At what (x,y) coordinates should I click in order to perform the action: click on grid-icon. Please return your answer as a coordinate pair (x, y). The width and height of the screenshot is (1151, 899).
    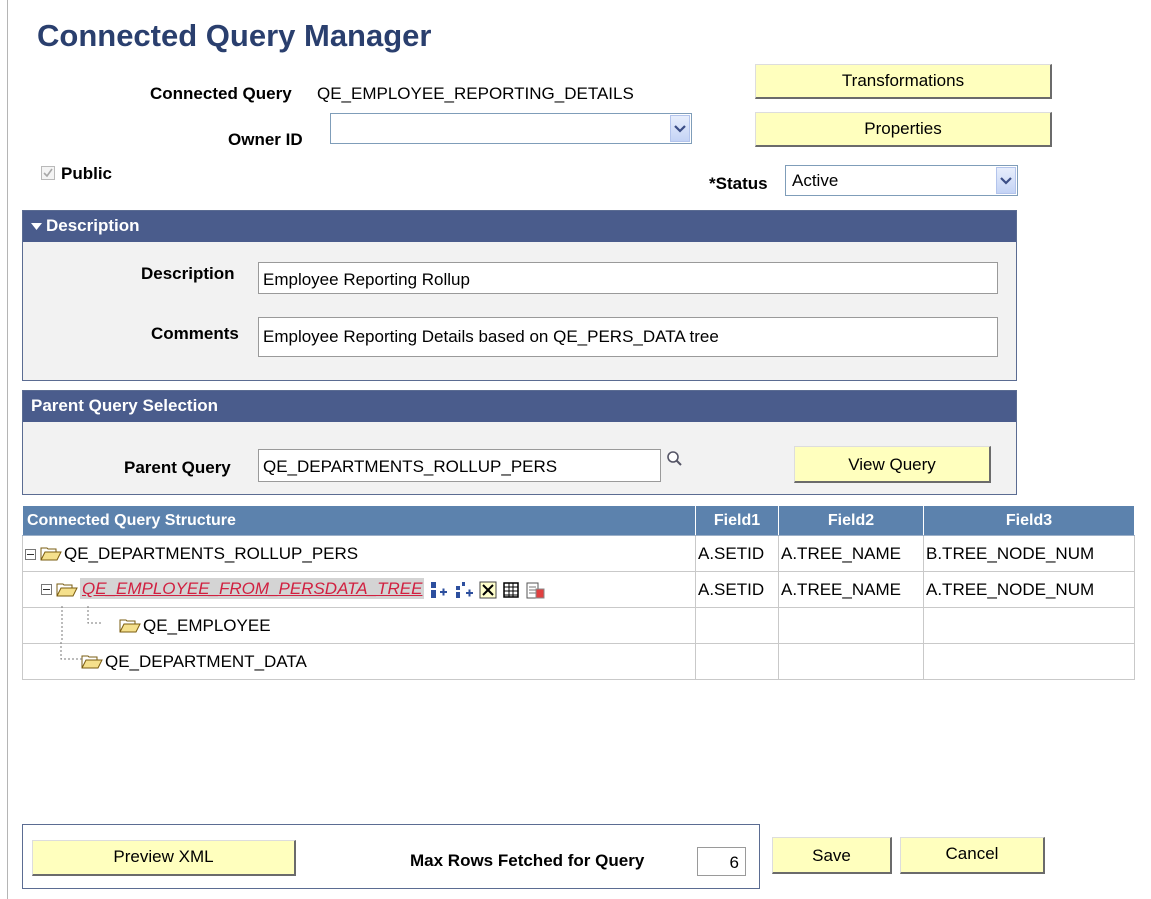
    Looking at the image, I should click on (511, 590).